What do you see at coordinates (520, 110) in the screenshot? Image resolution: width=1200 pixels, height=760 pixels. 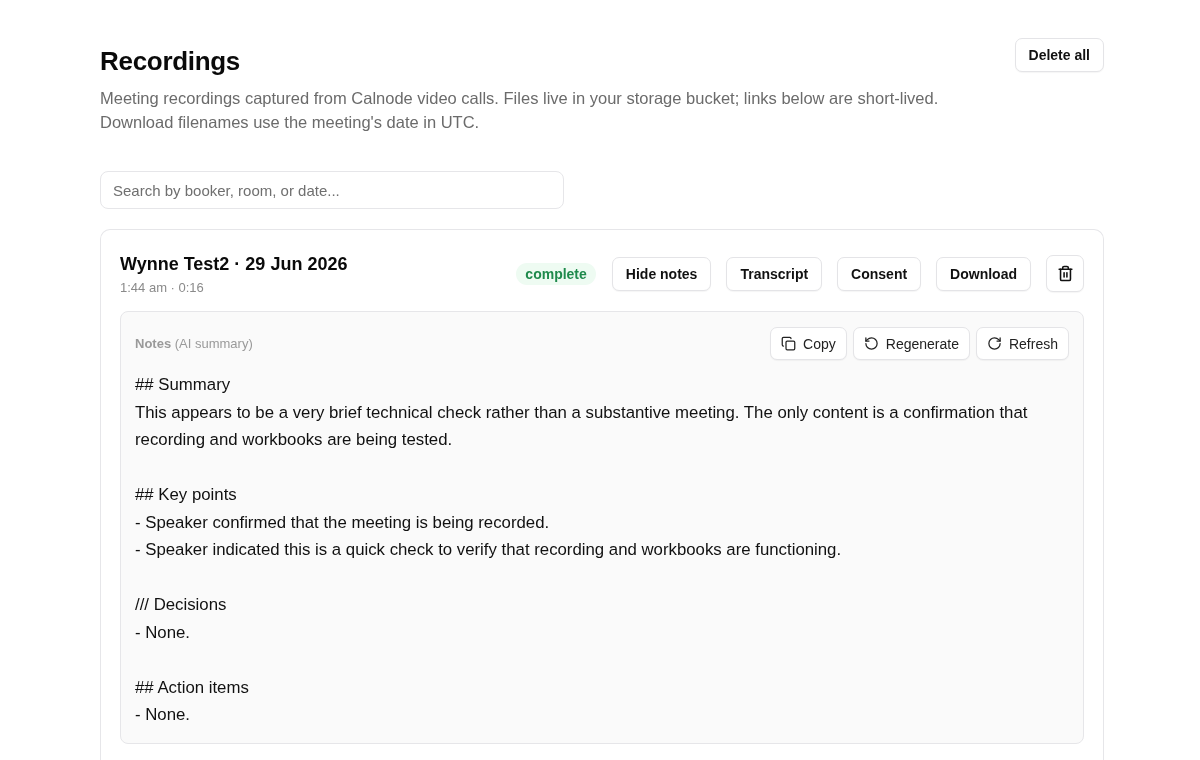 I see `page-description: Meeting recordings captured from Calnode video calls. Files live in your storage bucket; links below are short-lived. Download filenames use the meeting's date in UTC.` at bounding box center [520, 110].